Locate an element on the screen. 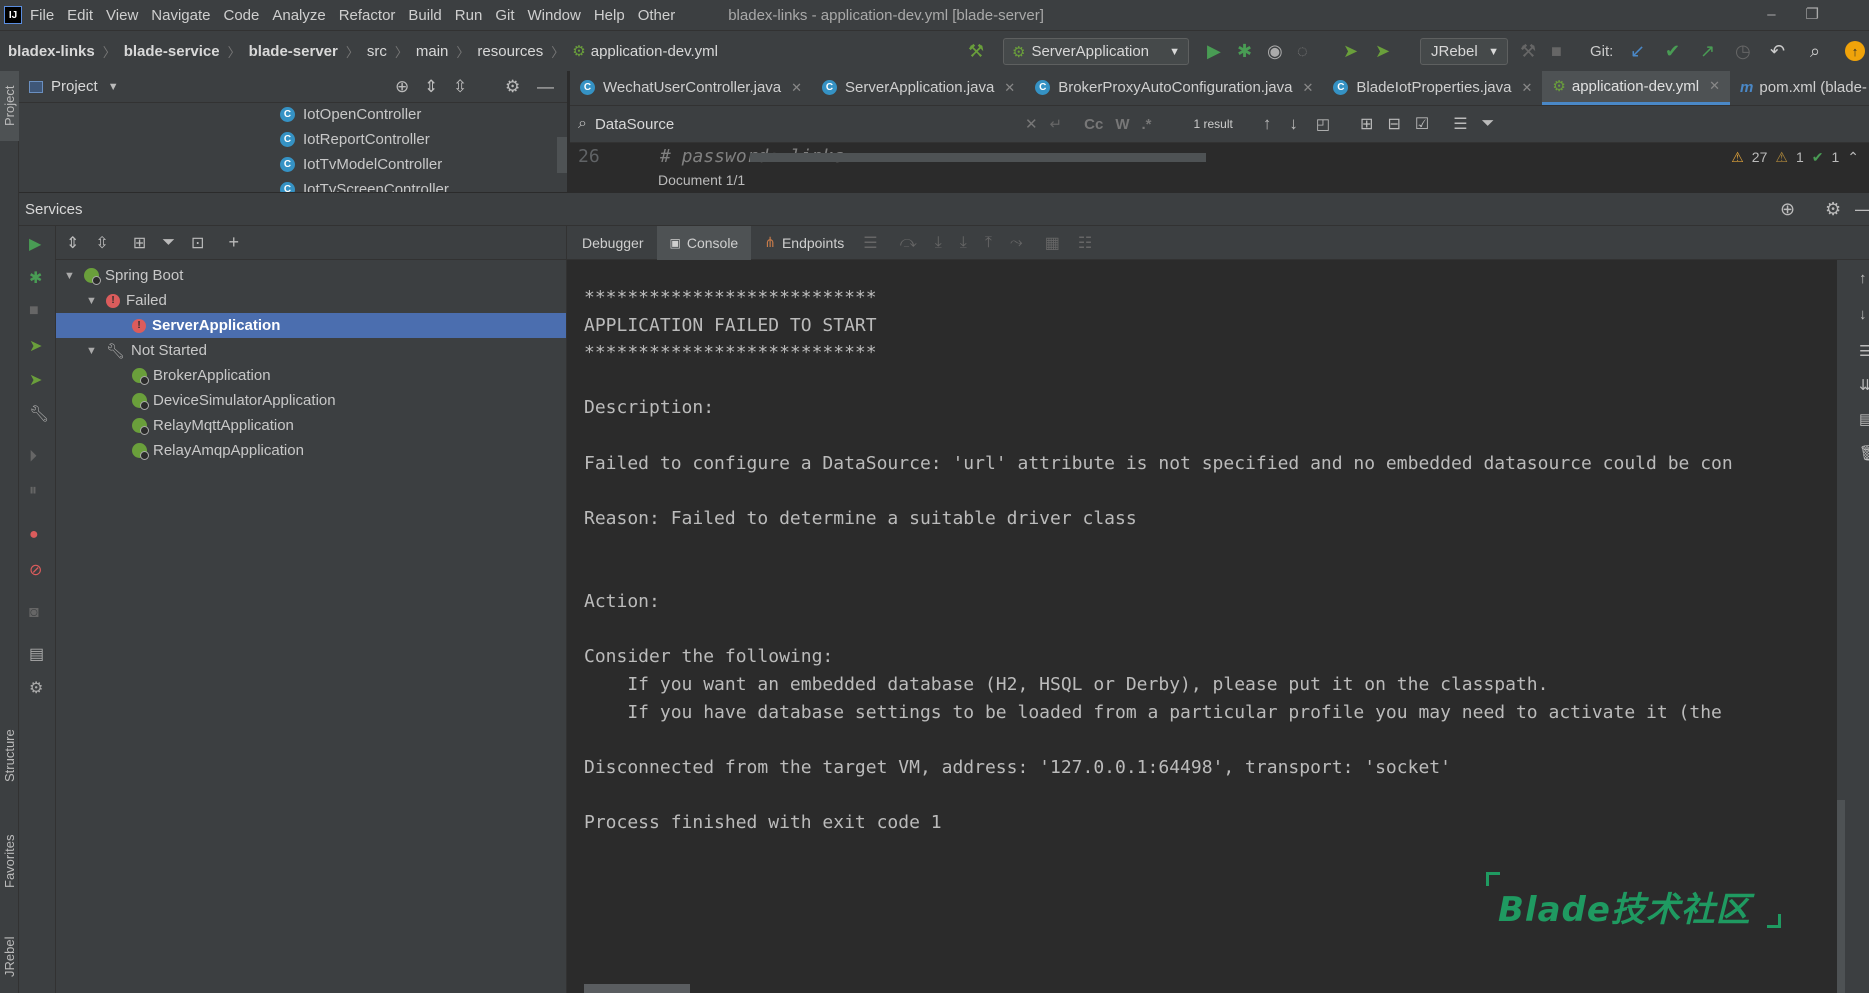  add-service-icon: + is located at coordinates (233, 242).